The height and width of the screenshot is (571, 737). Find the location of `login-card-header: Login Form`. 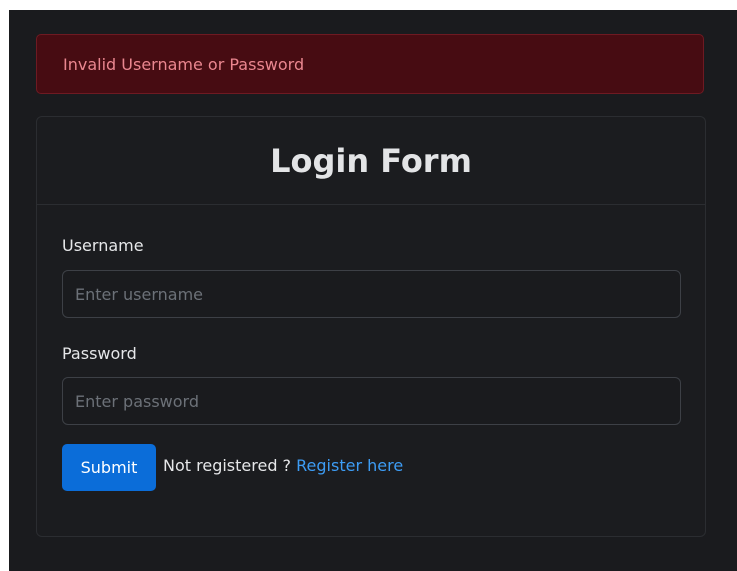

login-card-header: Login Form is located at coordinates (371, 161).